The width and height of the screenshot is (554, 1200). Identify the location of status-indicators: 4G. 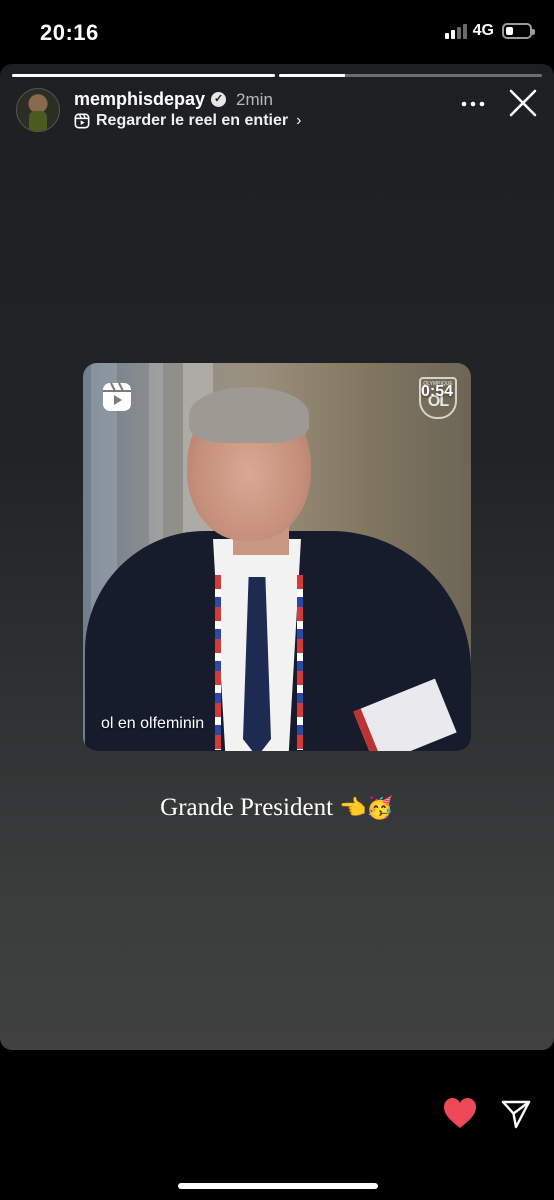
(489, 31).